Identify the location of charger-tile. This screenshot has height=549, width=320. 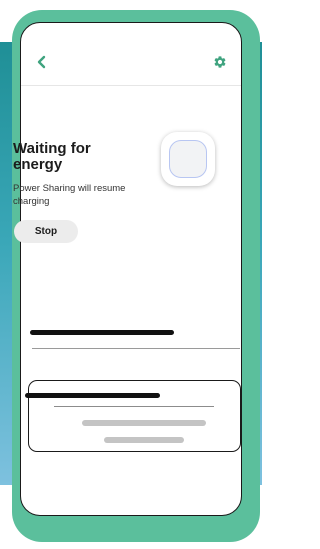
(188, 159).